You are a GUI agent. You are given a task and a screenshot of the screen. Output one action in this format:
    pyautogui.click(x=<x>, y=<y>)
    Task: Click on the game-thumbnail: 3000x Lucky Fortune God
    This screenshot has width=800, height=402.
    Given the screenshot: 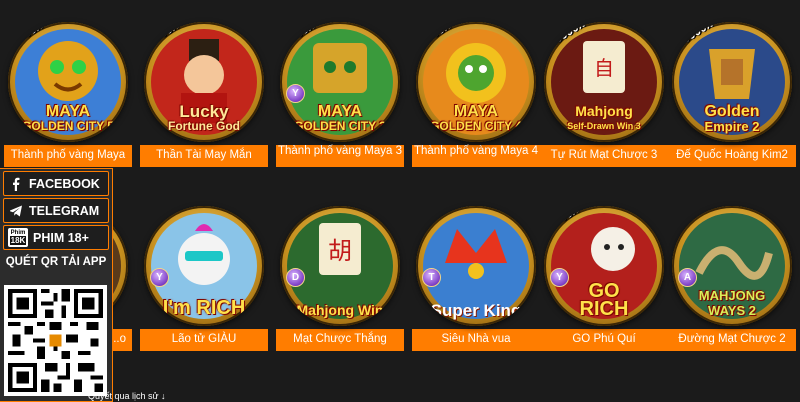 What is the action you would take?
    pyautogui.click(x=204, y=82)
    